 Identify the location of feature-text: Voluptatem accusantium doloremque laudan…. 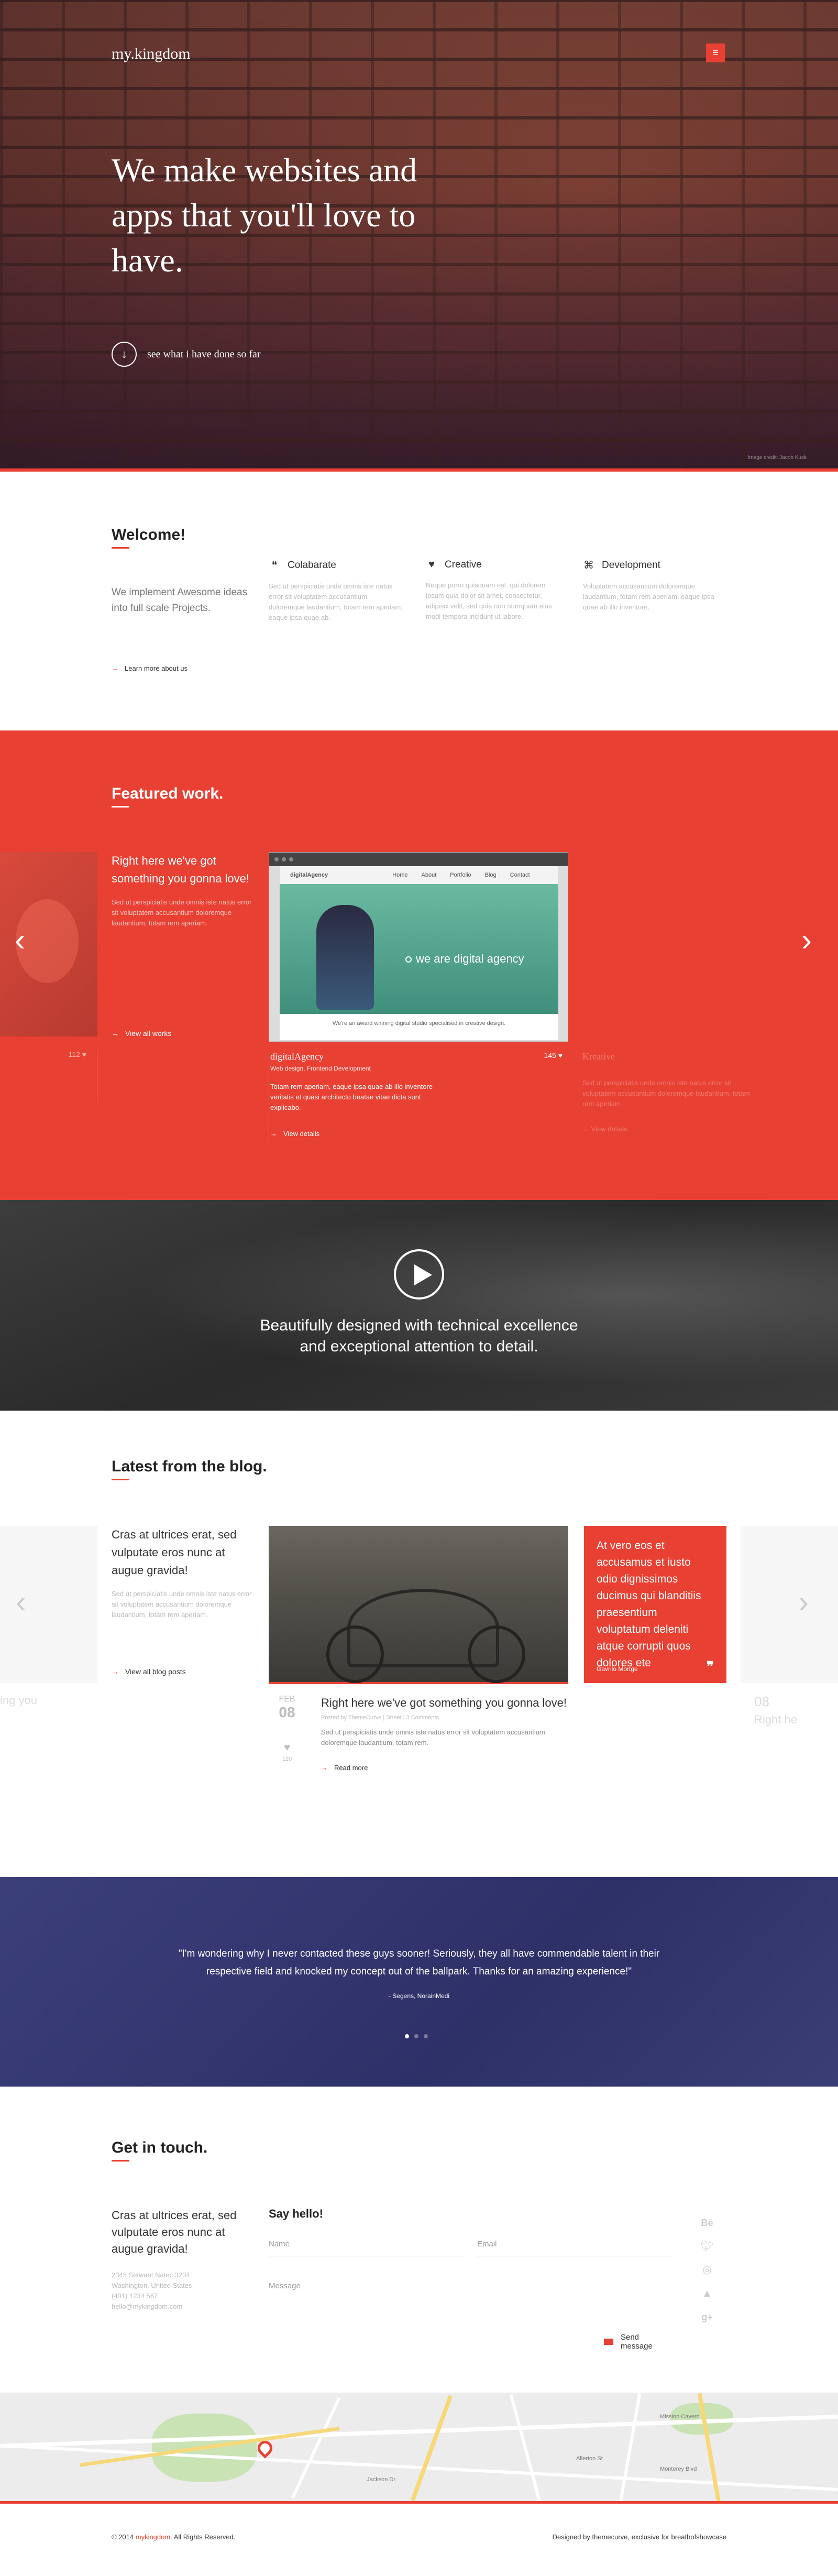
(649, 596).